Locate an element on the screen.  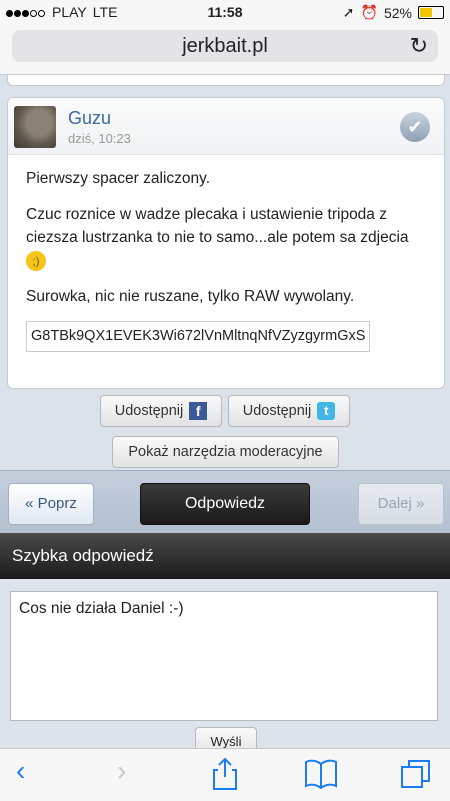
quick-reply-title: Szybka odpowiedź is located at coordinates (225, 556).